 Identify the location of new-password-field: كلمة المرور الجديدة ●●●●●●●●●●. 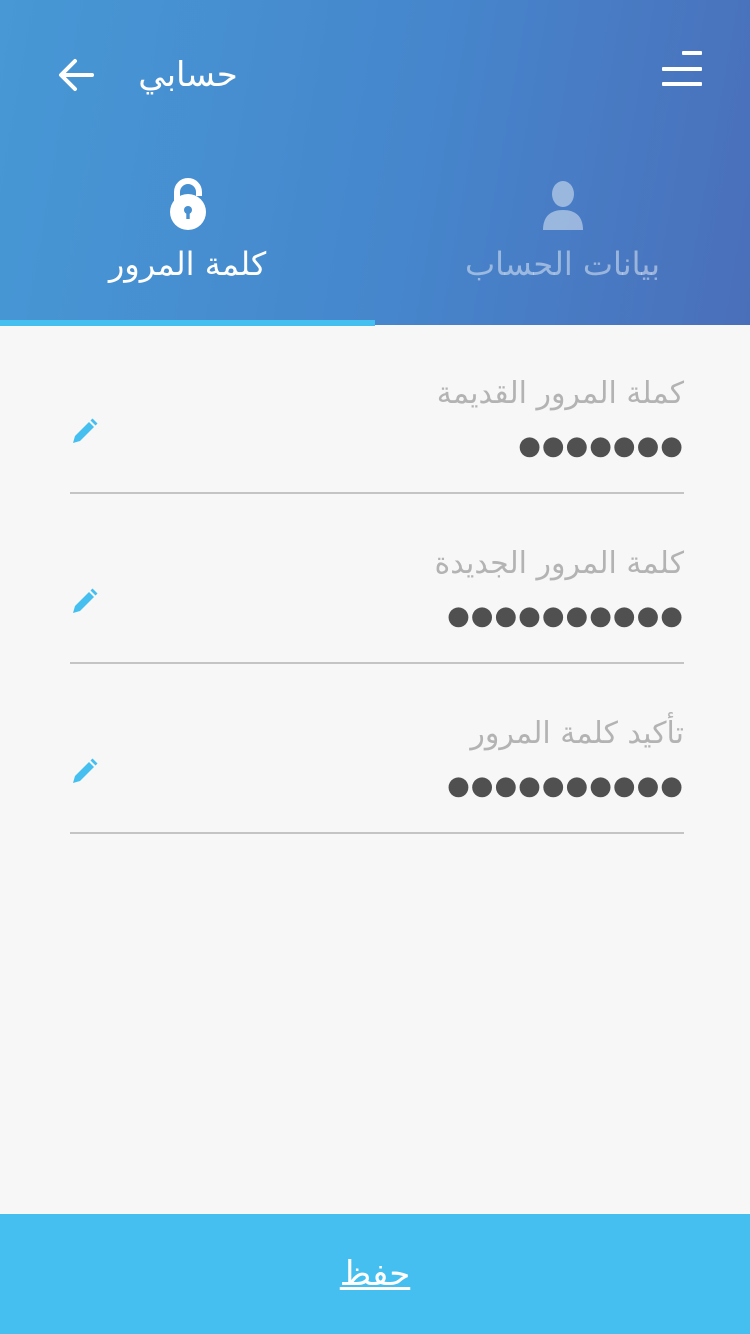
(377, 604).